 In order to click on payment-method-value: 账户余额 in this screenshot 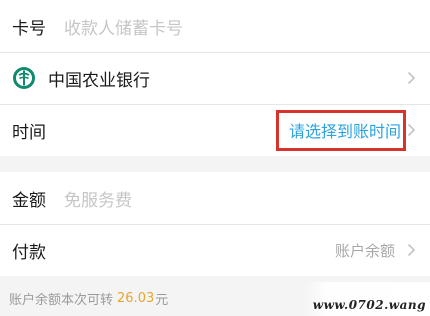, I will do `click(364, 250)`.